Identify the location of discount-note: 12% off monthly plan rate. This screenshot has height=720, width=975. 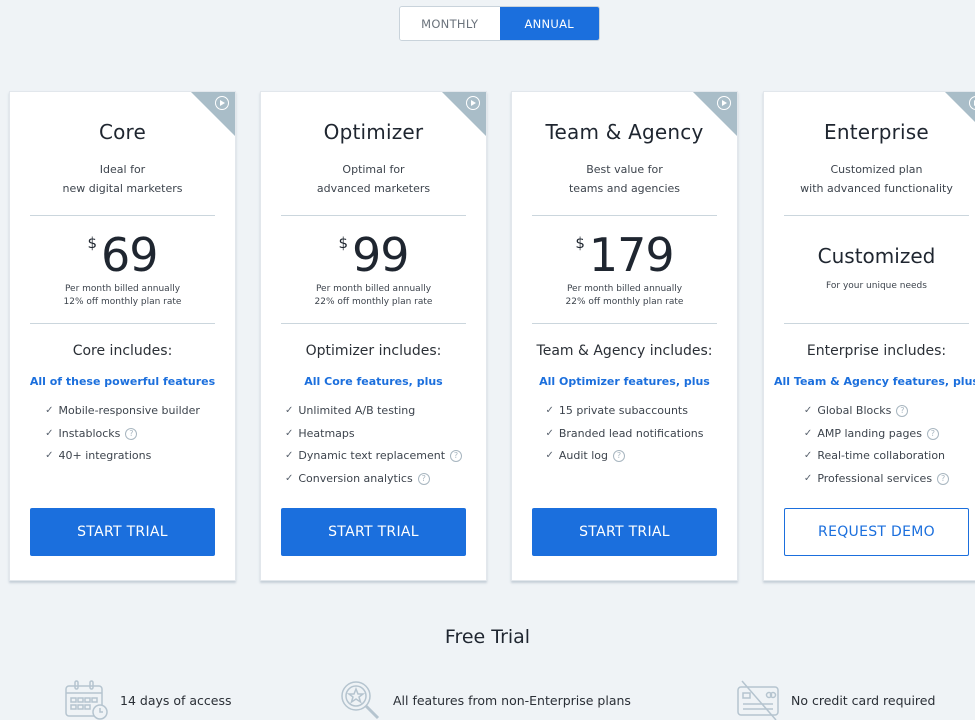
(122, 302).